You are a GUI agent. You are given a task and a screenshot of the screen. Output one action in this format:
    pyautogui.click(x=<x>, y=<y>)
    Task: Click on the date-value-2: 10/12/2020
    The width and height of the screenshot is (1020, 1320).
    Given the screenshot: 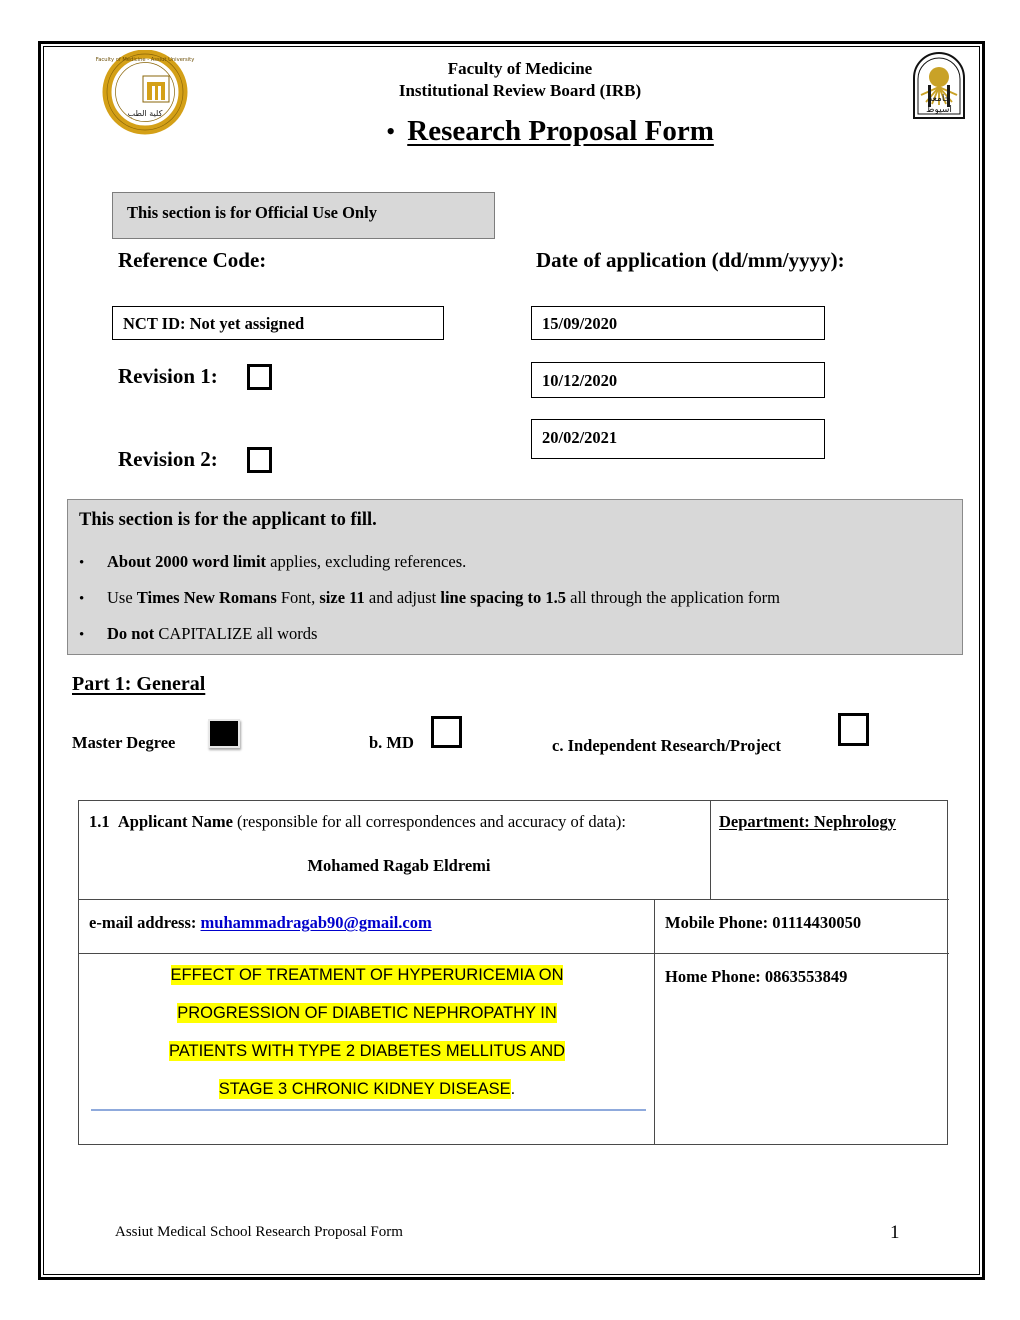 What is the action you would take?
    pyautogui.click(x=580, y=380)
    